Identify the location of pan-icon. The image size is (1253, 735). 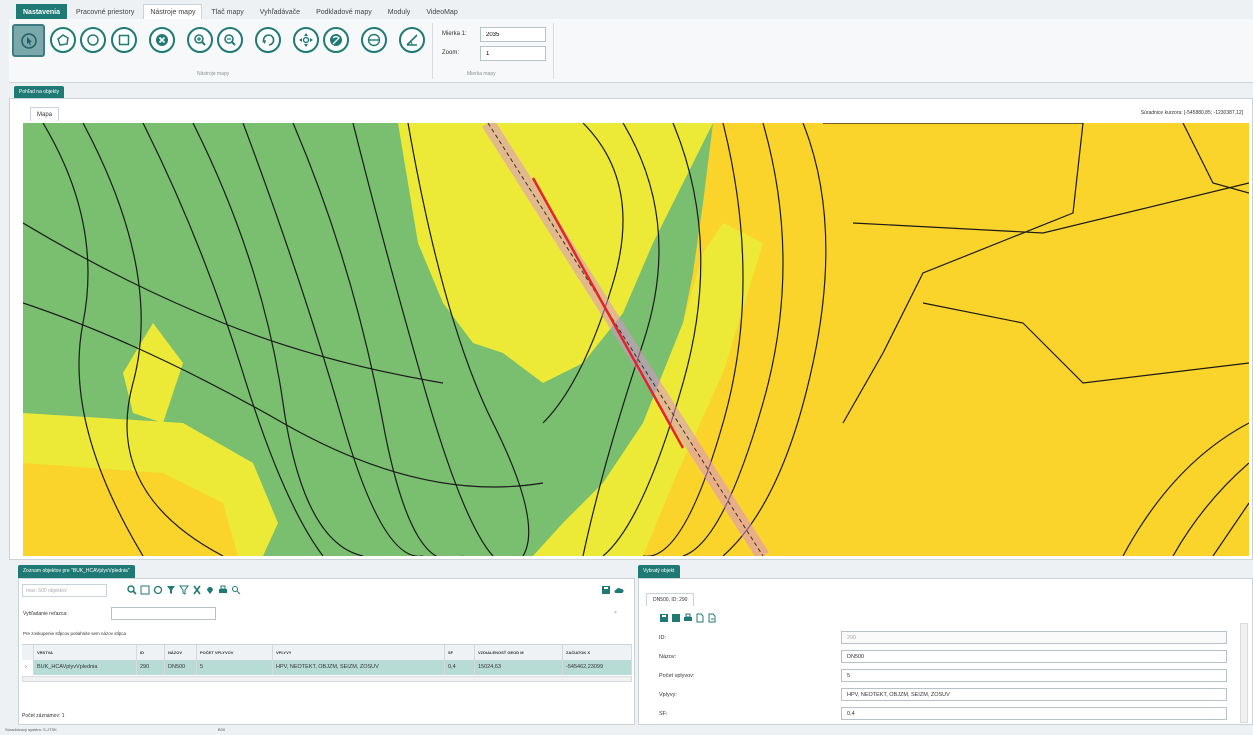
(306, 40).